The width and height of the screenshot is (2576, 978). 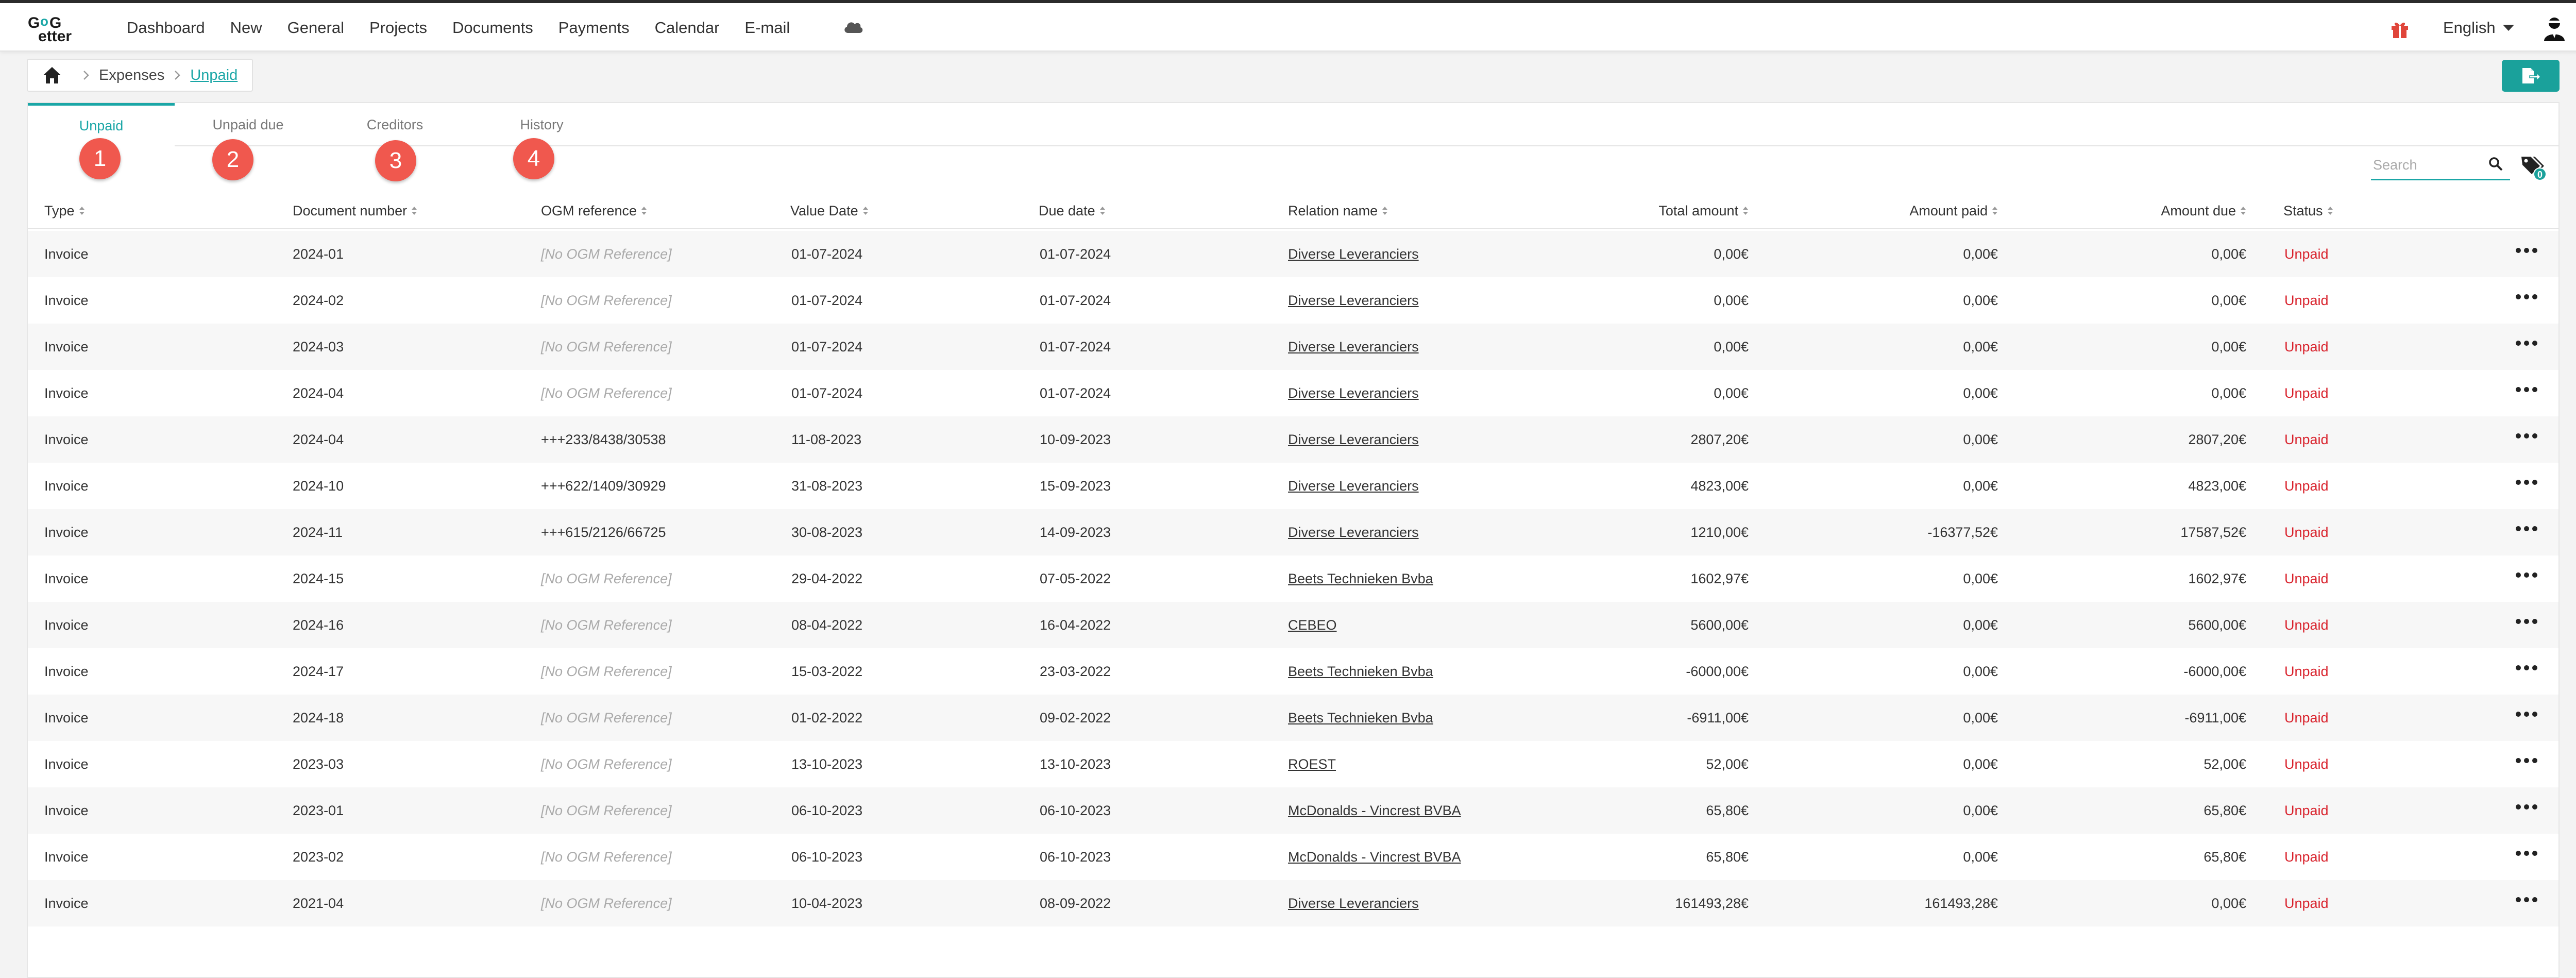 I want to click on gogetter-logo: G o G etter, so click(x=63, y=28).